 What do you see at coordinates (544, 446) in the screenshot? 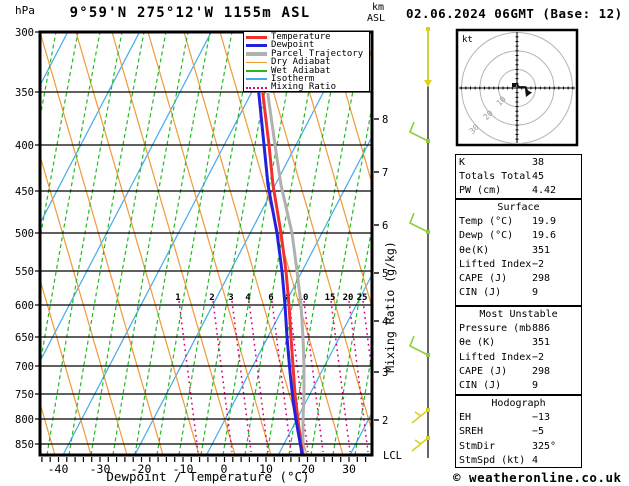
I see `panel-row-value: 325°` at bounding box center [544, 446].